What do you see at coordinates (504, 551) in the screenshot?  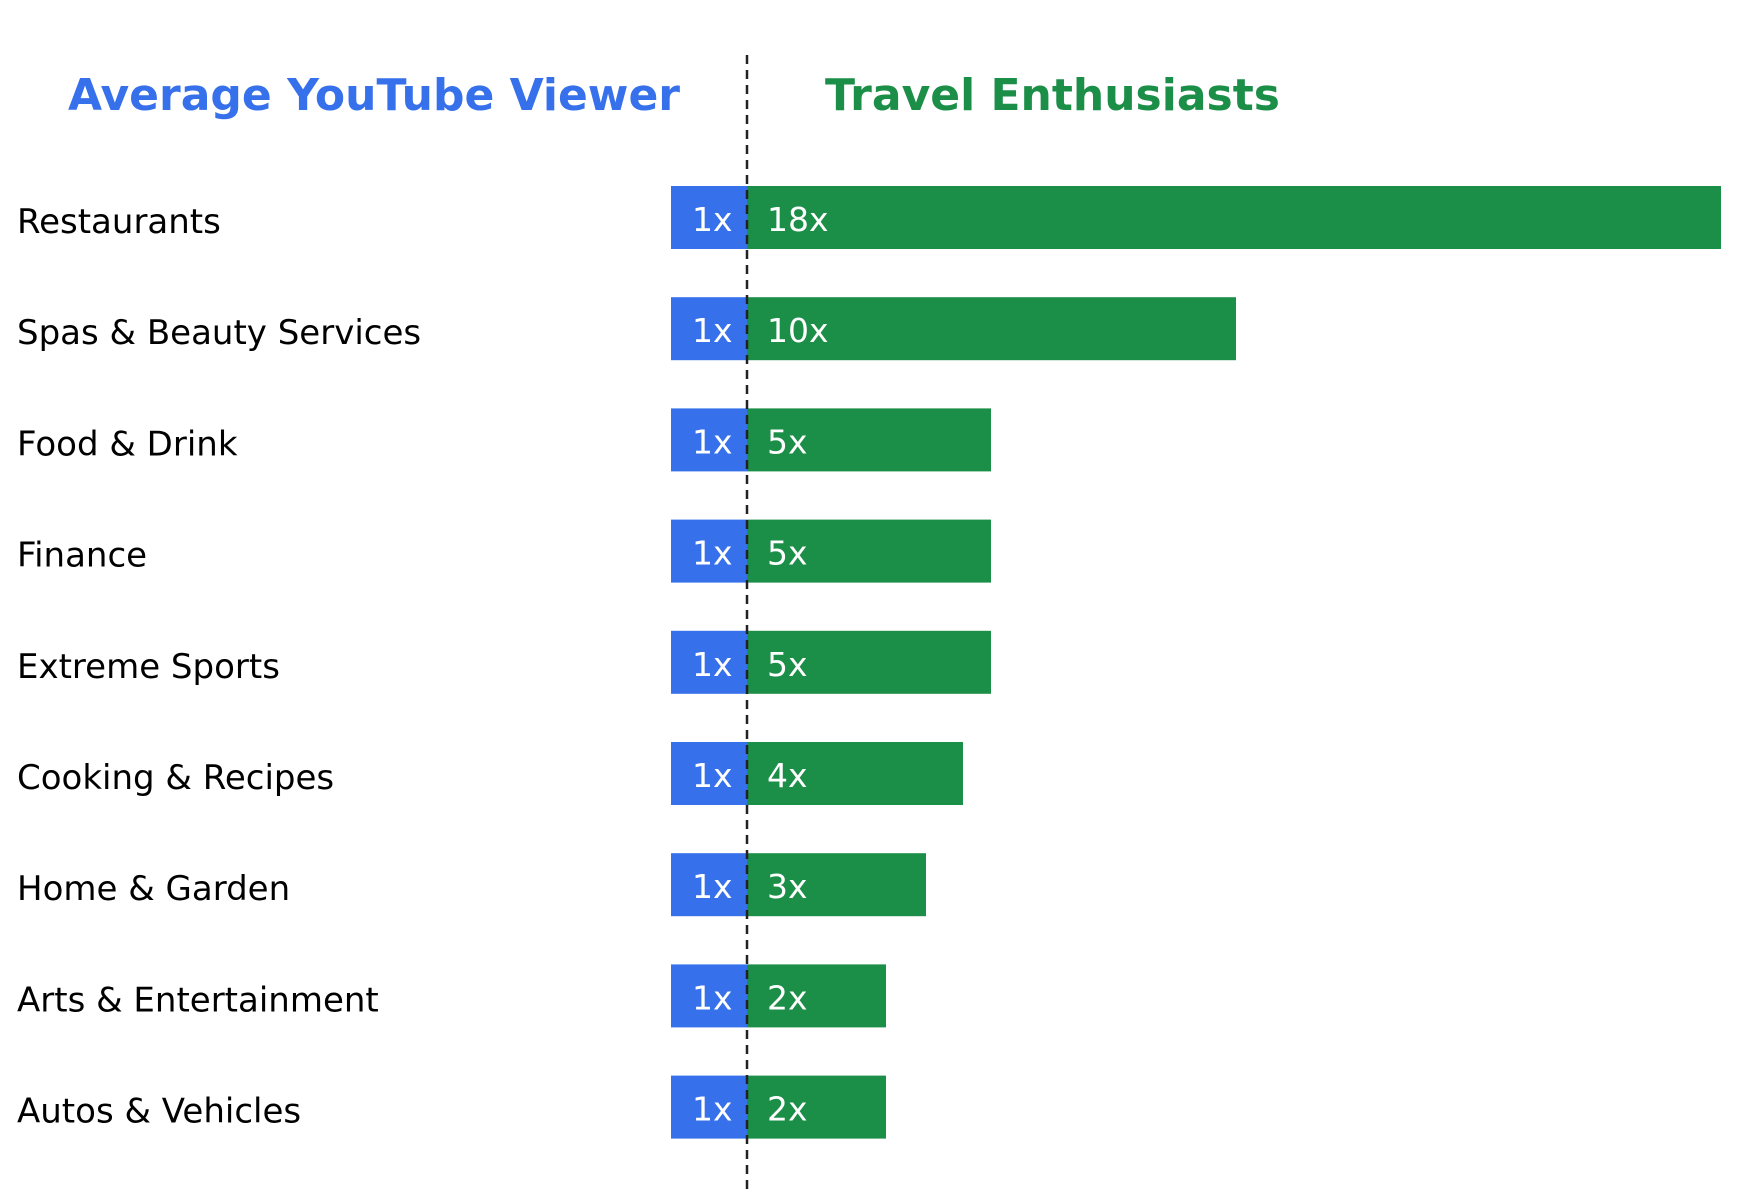 I see `bar-row: Finance 1x 5x` at bounding box center [504, 551].